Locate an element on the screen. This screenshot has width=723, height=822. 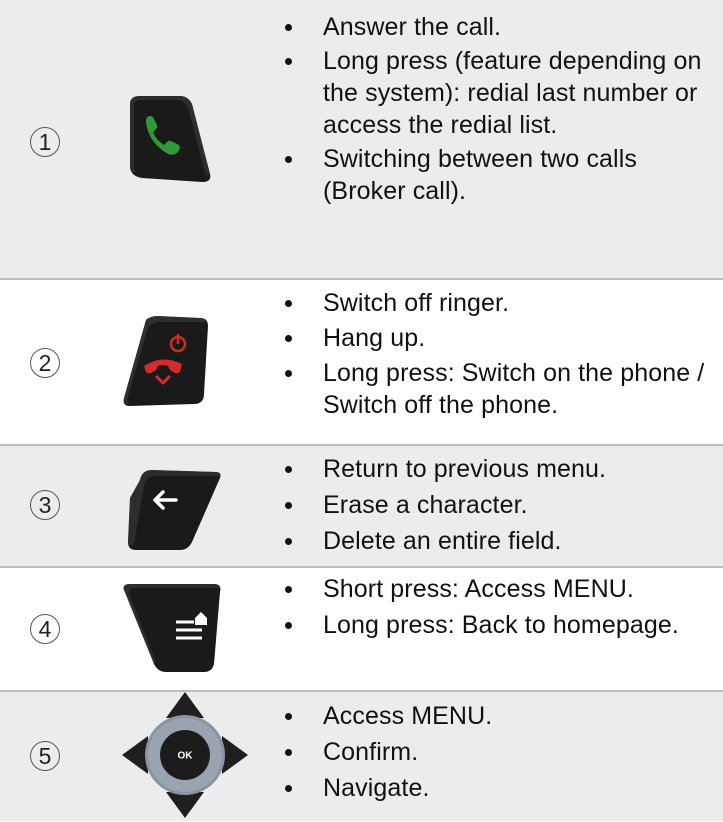
row-number: 5 is located at coordinates (45, 755).